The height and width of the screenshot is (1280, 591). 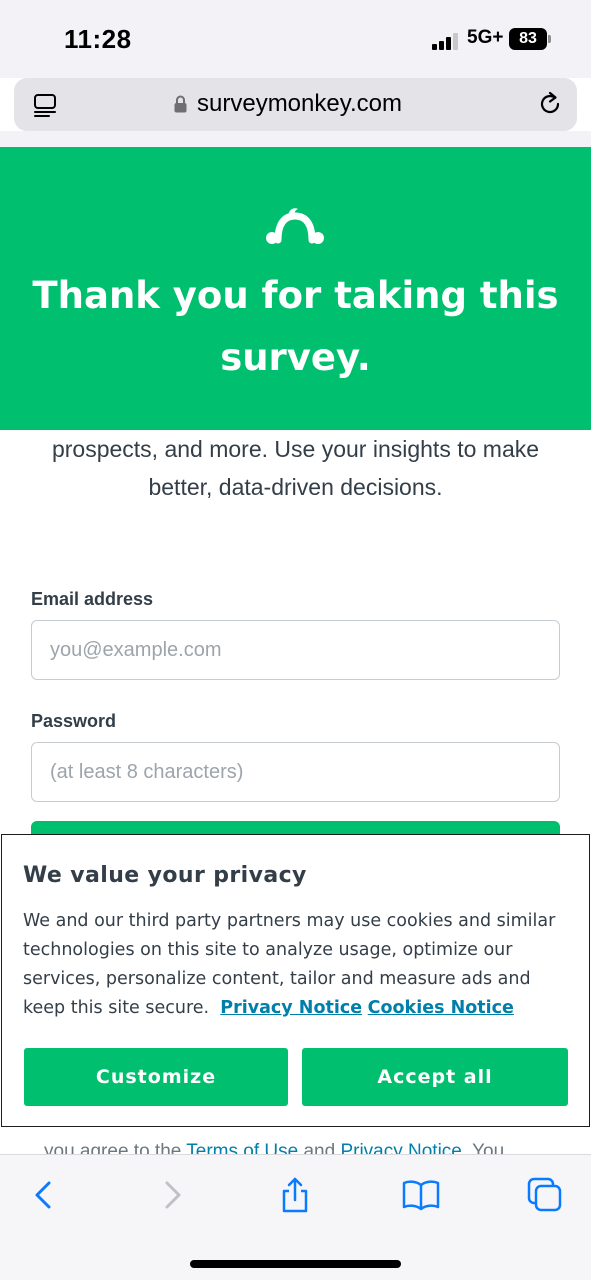 What do you see at coordinates (98, 39) in the screenshot?
I see `status-time: 11:28` at bounding box center [98, 39].